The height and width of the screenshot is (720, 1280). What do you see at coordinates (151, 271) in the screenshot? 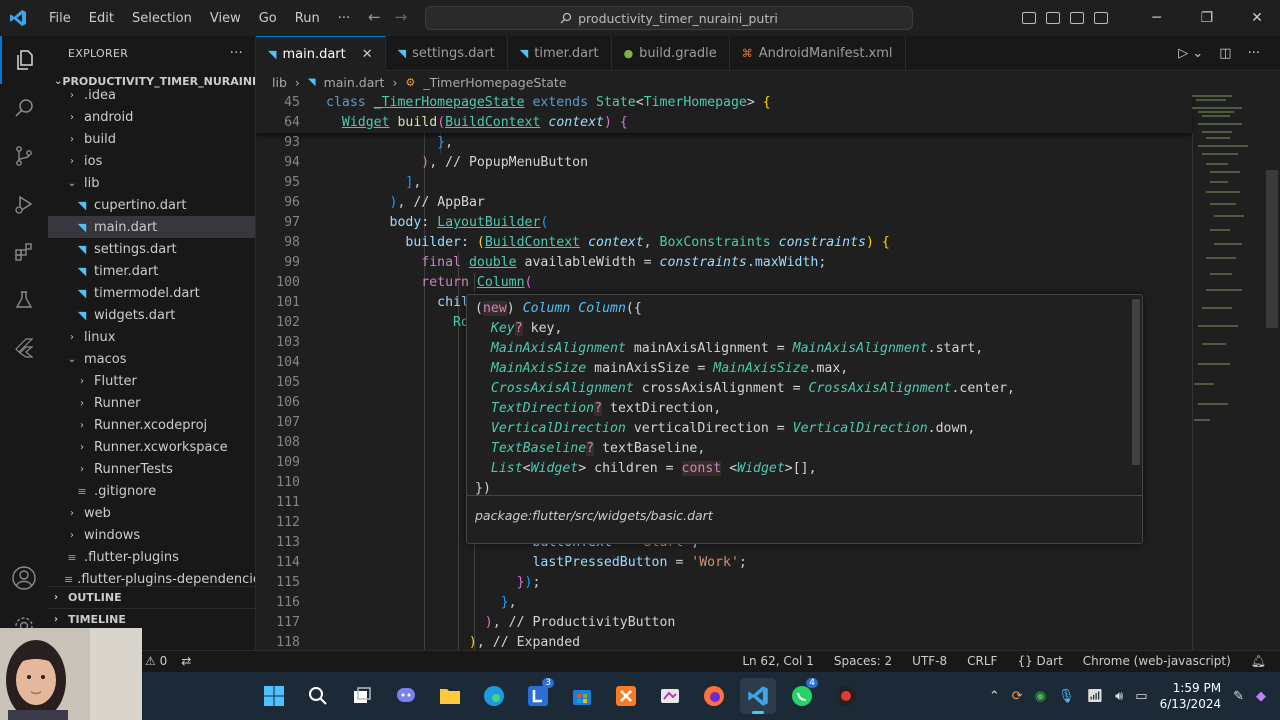
I see `tree-item: ◥ timer.dart` at bounding box center [151, 271].